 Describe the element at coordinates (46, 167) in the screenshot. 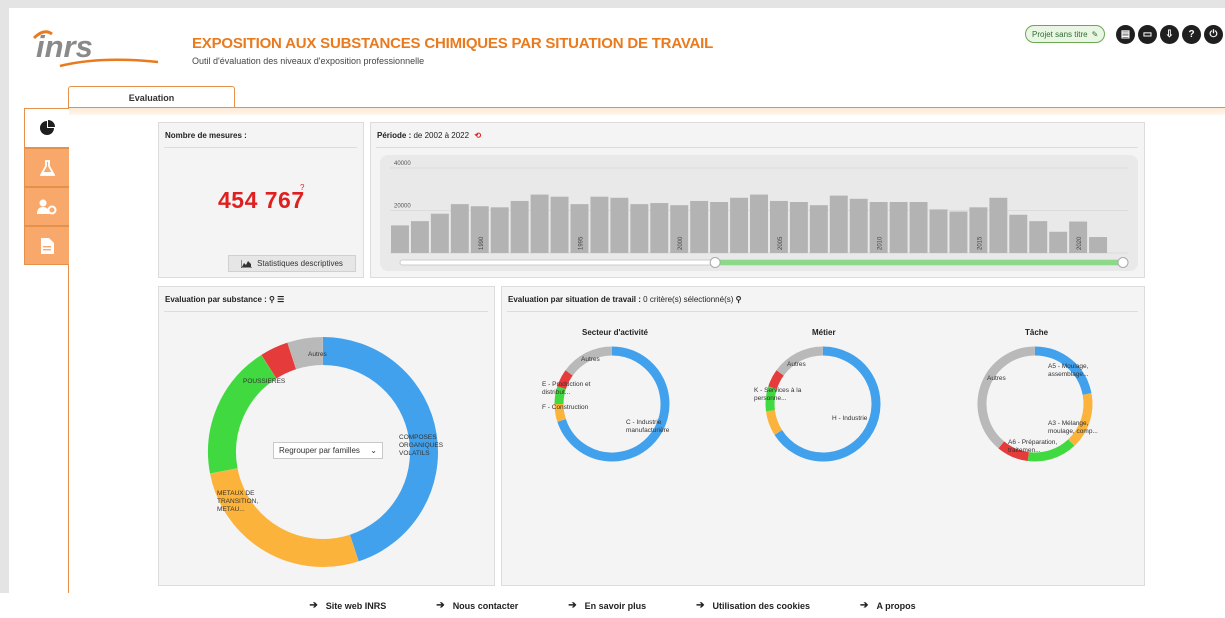

I see `side-tab-substances` at that location.